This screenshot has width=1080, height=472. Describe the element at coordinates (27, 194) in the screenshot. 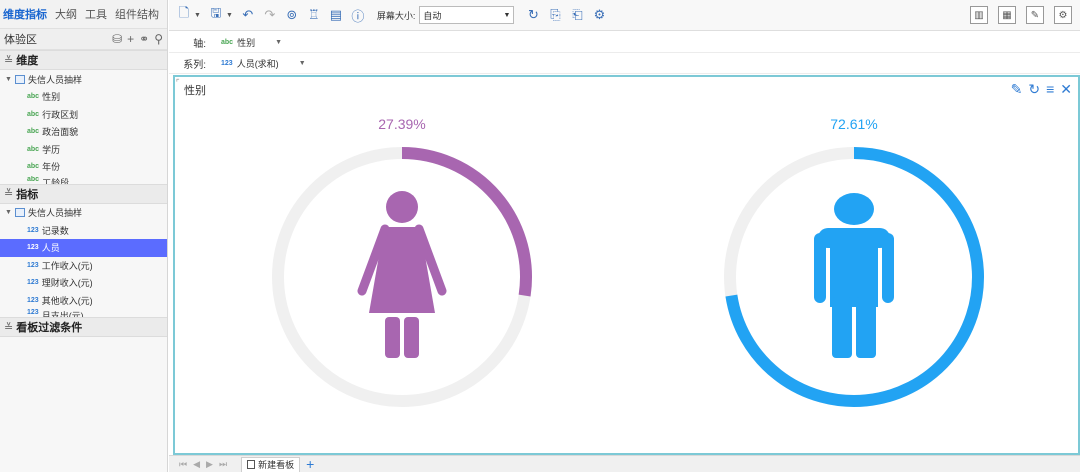

I see `measures-title: 指标` at that location.